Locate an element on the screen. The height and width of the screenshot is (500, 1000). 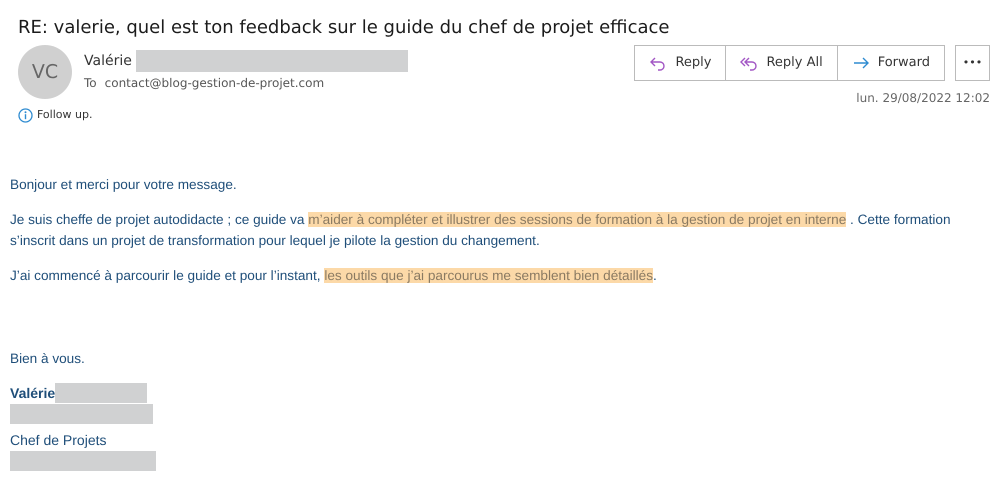
avatar: VC is located at coordinates (45, 72).